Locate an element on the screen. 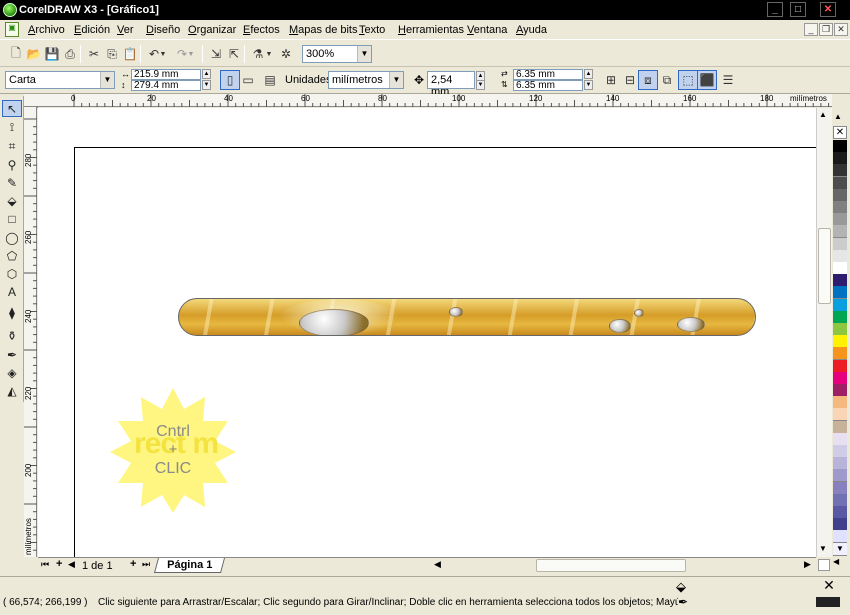 The image size is (850, 615). vertical-scroll-thumb is located at coordinates (824, 266).